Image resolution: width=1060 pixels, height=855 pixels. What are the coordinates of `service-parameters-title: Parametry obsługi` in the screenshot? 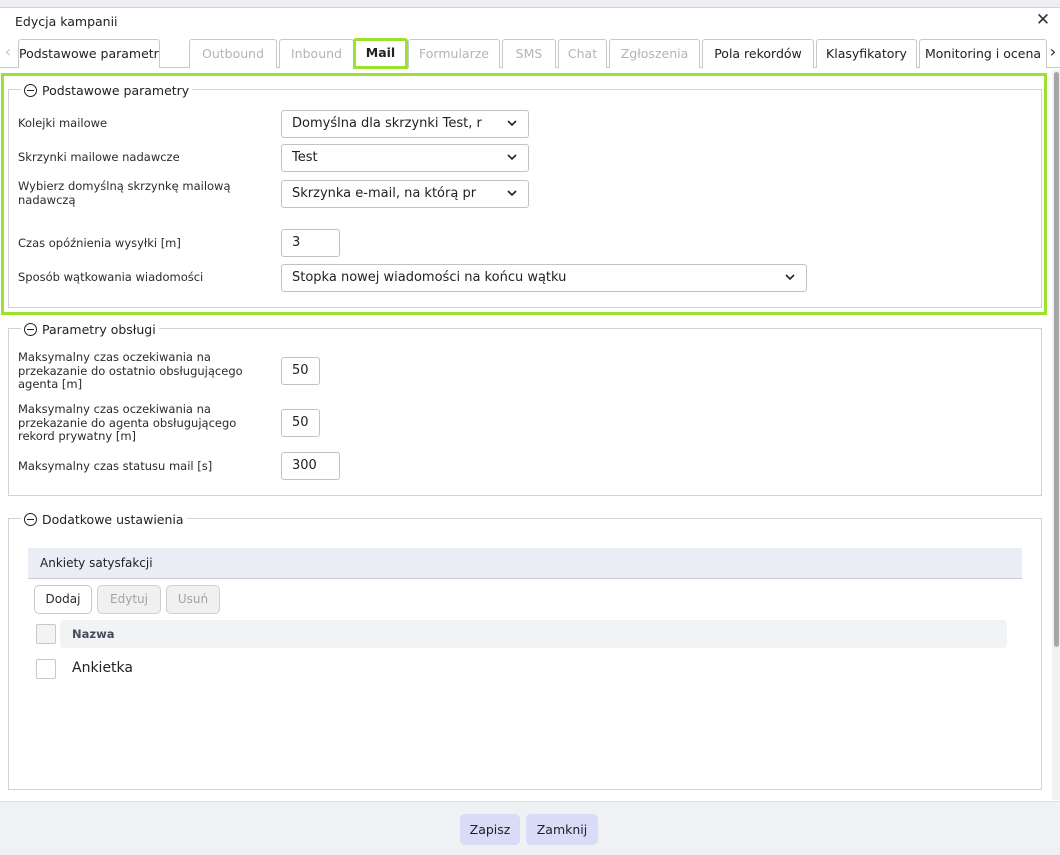 It's located at (99, 329).